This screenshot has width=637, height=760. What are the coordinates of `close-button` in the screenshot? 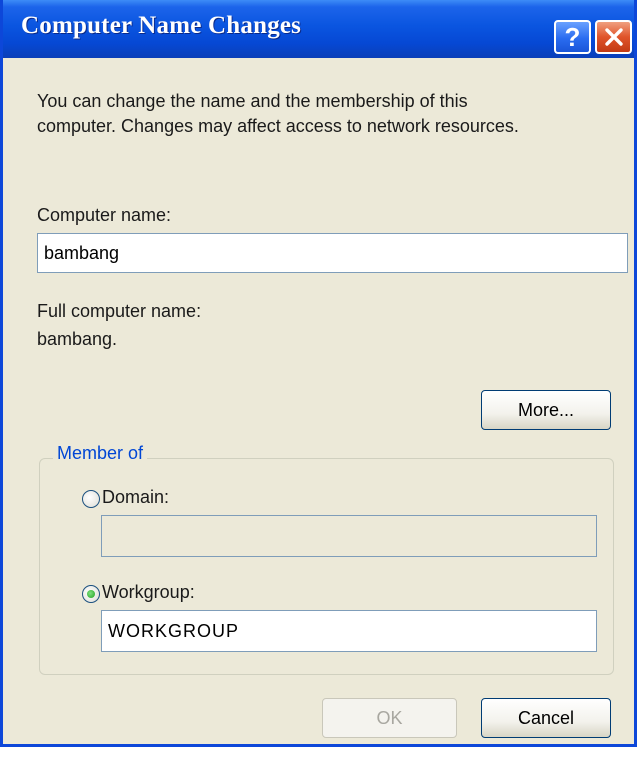 It's located at (613, 37).